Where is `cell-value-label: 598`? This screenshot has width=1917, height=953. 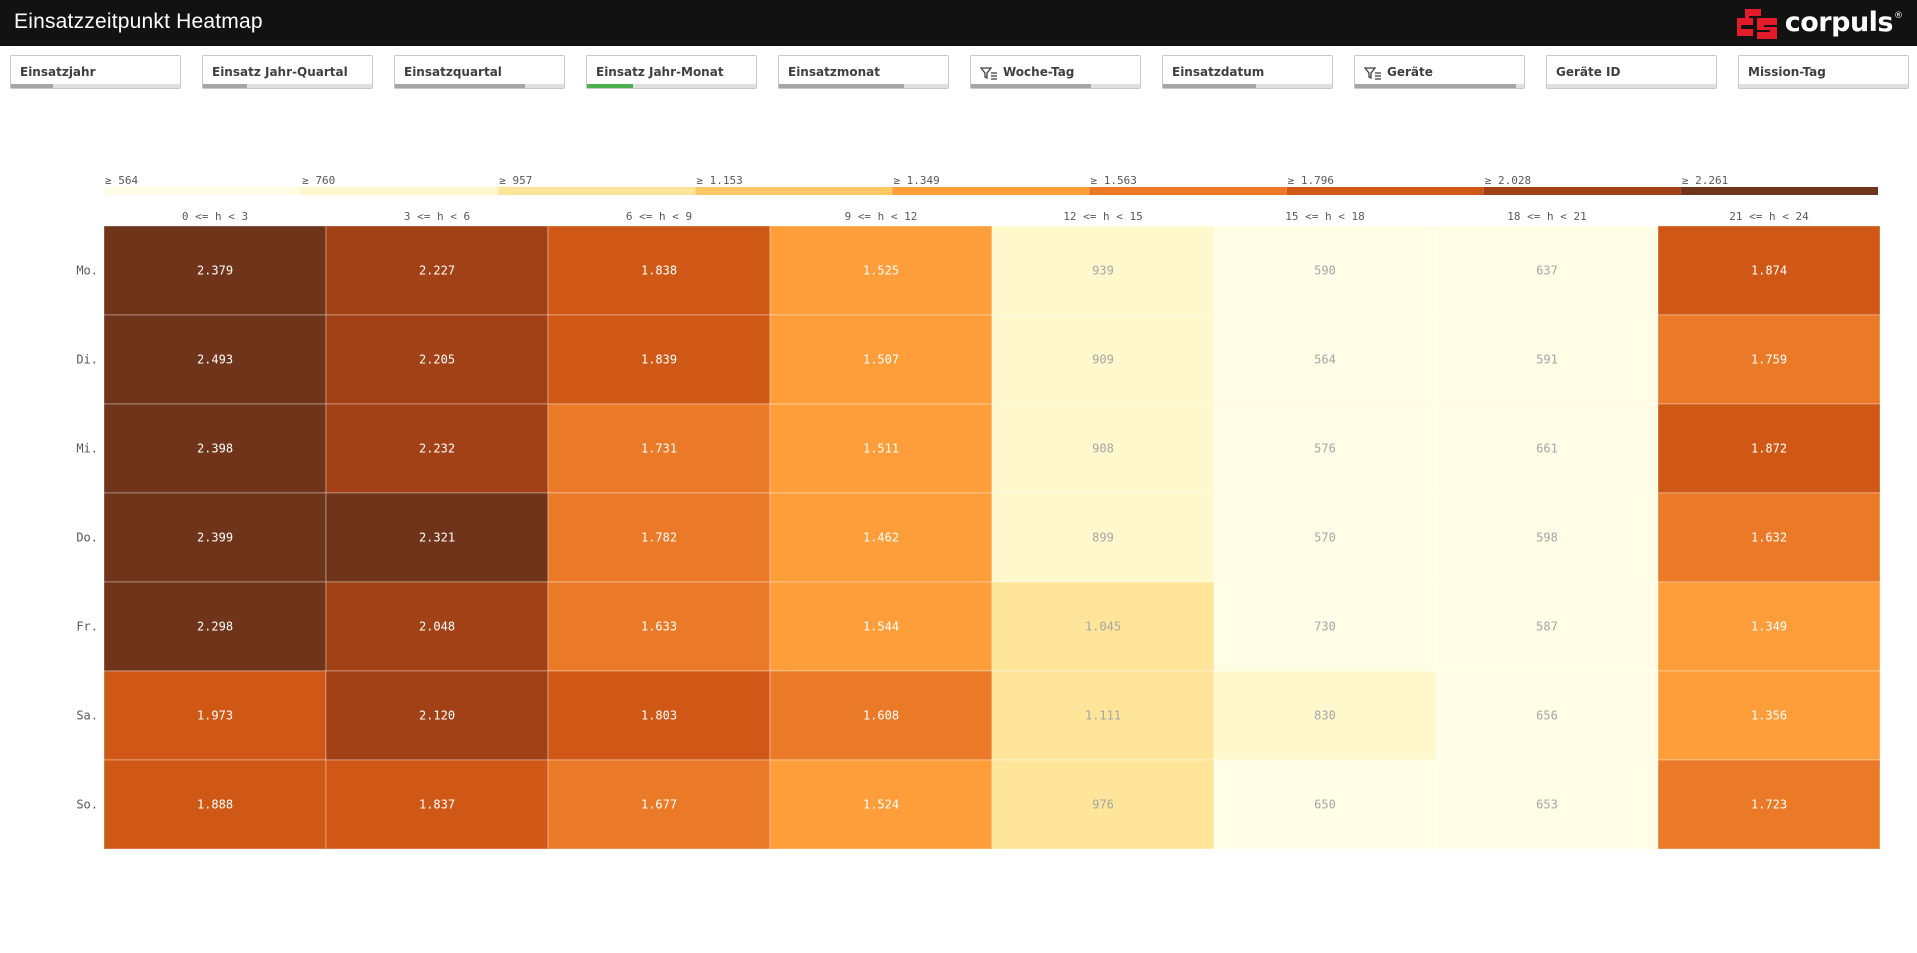 cell-value-label: 598 is located at coordinates (1547, 538).